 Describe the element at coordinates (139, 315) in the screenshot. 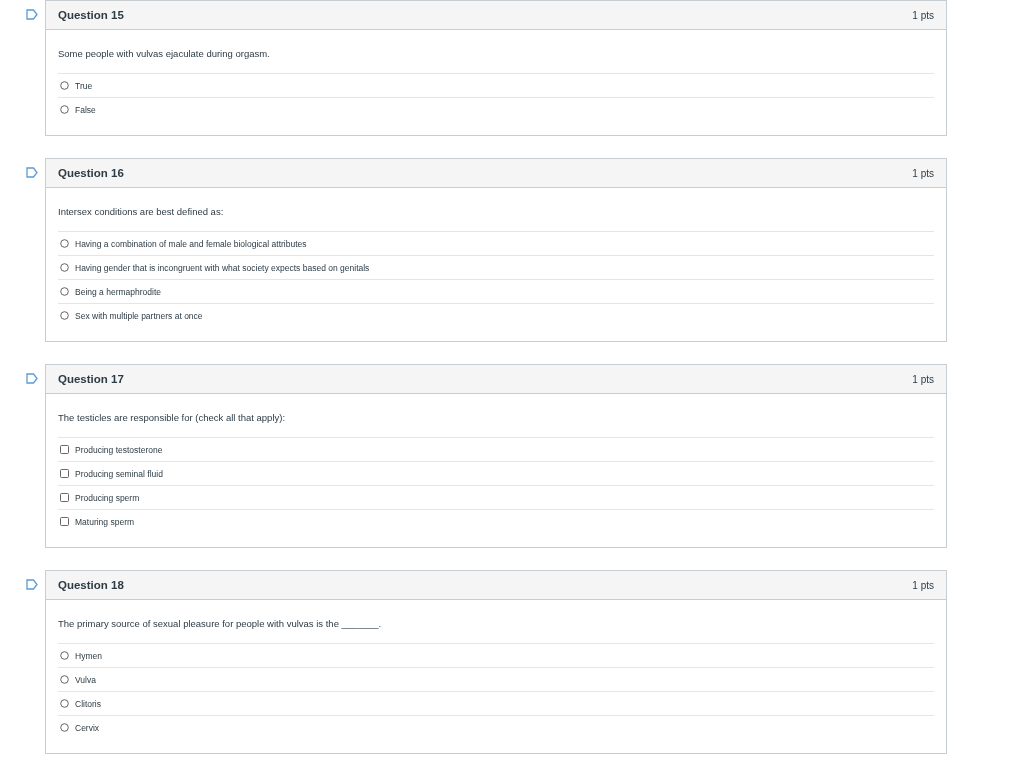

I see `answer-option: Sex with multiple partners at once` at that location.